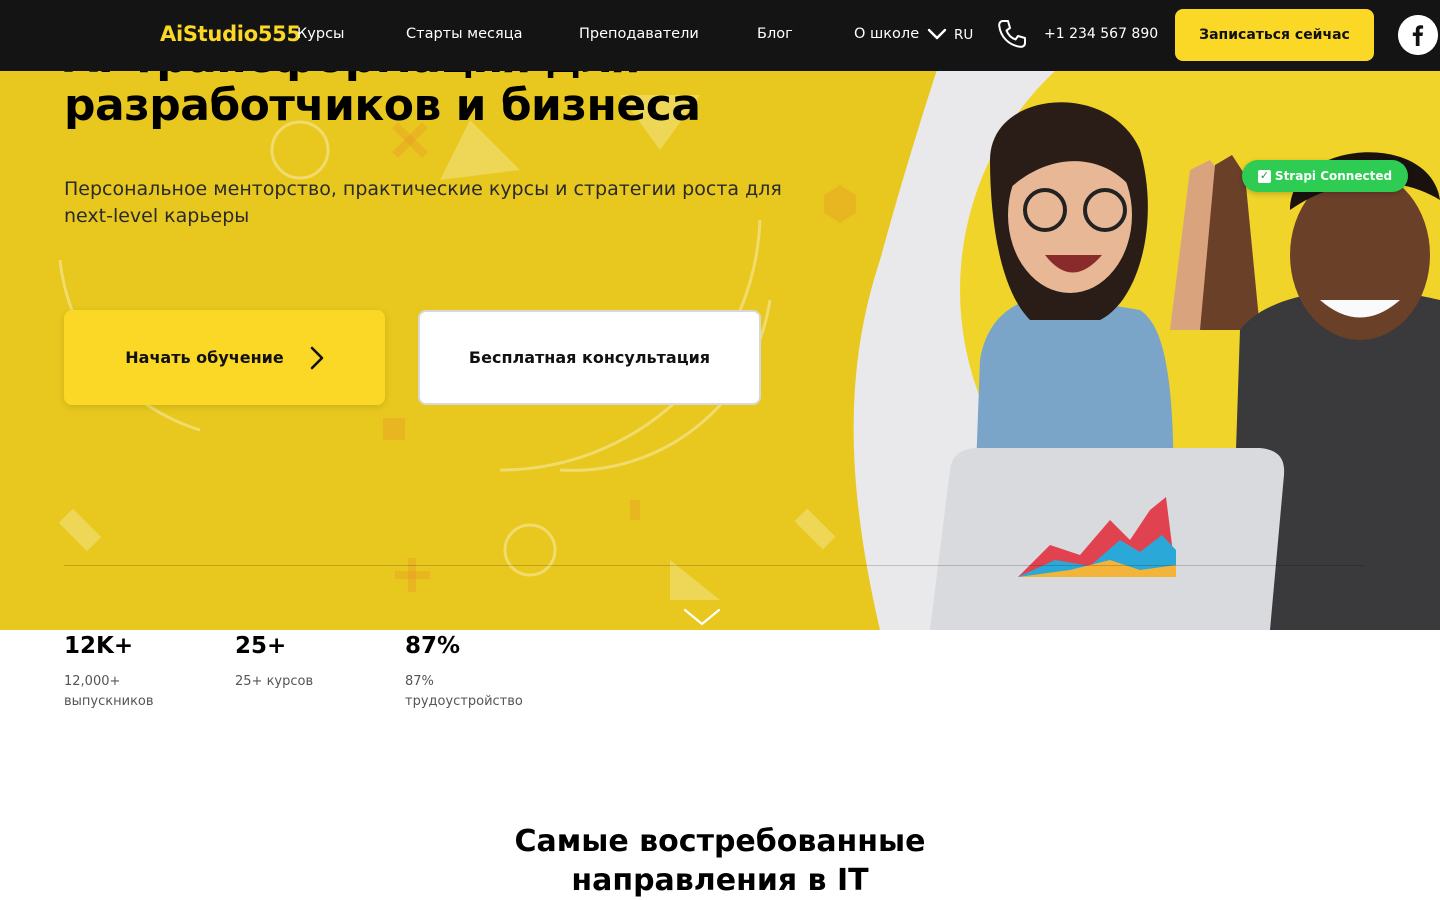 The width and height of the screenshot is (1440, 900). Describe the element at coordinates (1333, 176) in the screenshot. I see `strapi-status-text: Strapi Connected` at that location.